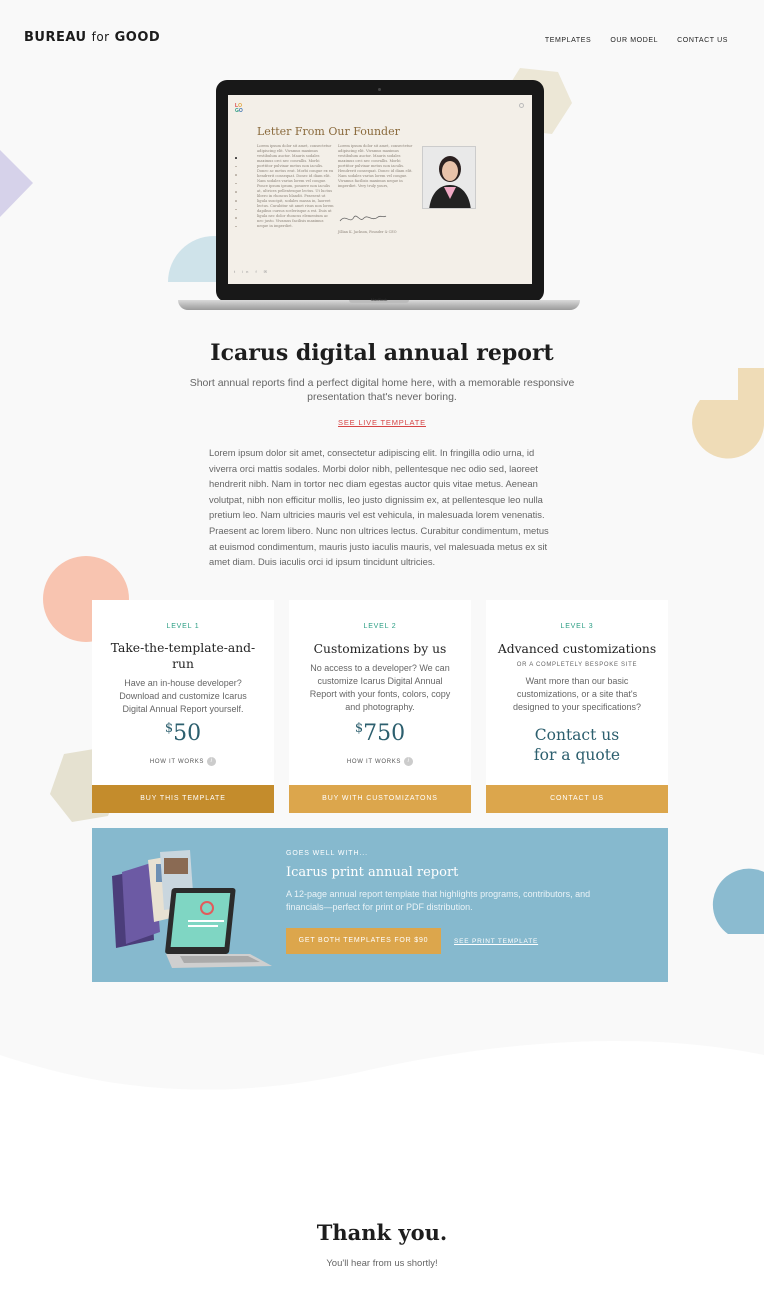 This screenshot has width=764, height=1293. Describe the element at coordinates (379, 89) in the screenshot. I see `camera-dot` at that location.